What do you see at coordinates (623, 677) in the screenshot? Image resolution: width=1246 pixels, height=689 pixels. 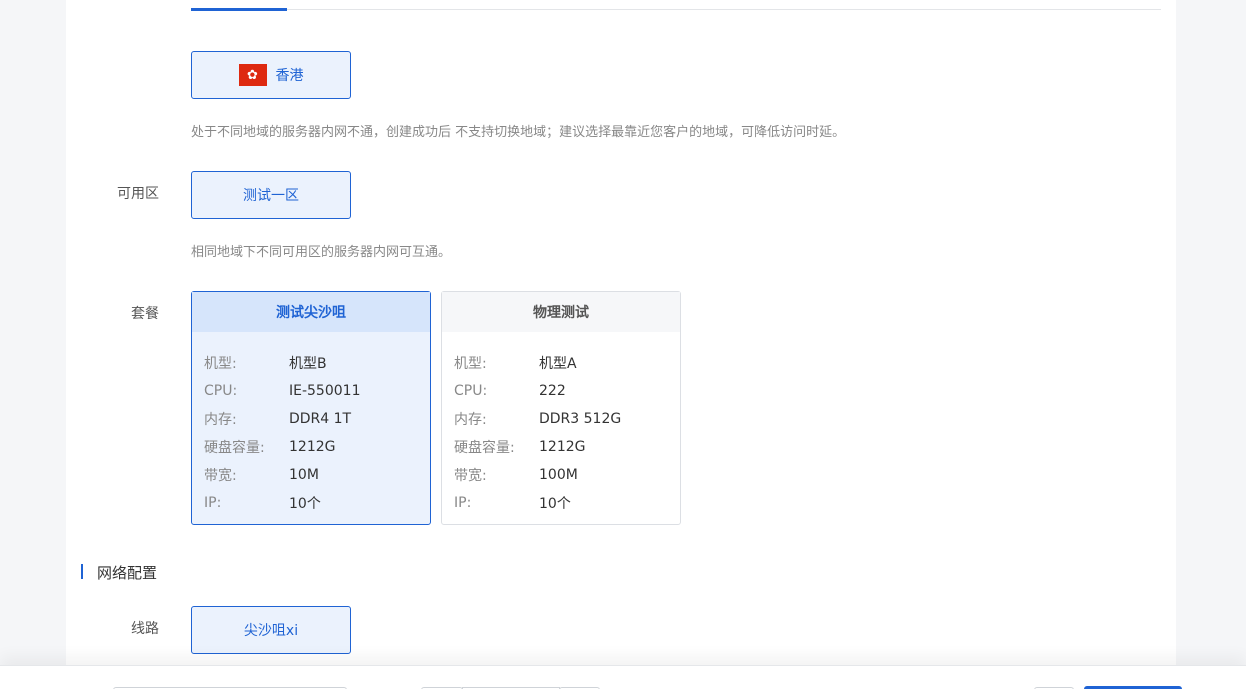 I see `footer-bar` at bounding box center [623, 677].